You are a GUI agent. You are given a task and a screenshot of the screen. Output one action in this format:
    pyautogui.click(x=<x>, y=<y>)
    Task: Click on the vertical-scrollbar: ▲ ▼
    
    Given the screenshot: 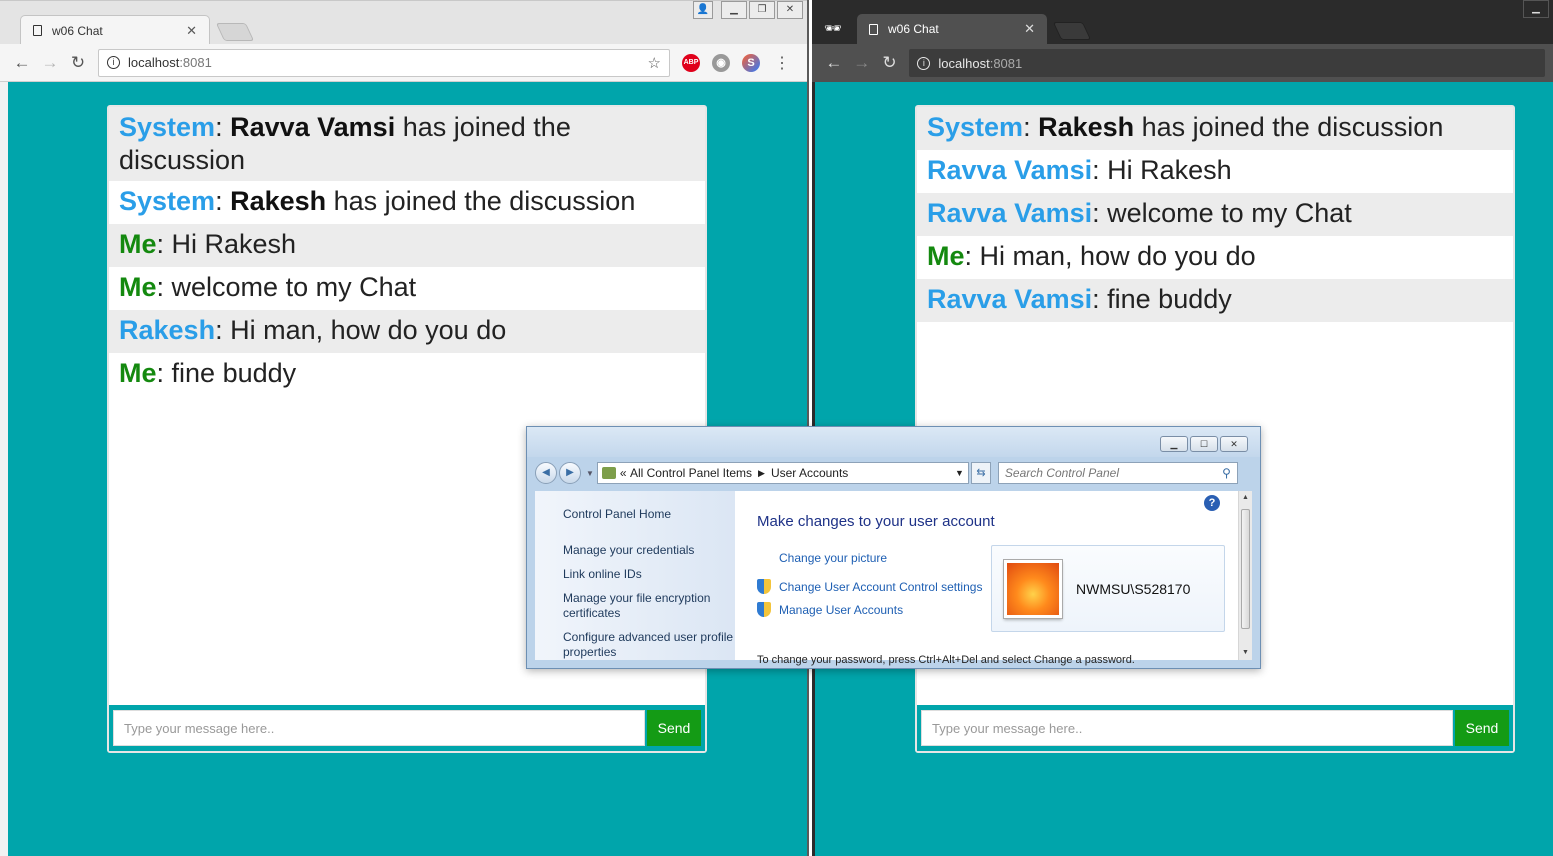 What is the action you would take?
    pyautogui.click(x=1245, y=575)
    